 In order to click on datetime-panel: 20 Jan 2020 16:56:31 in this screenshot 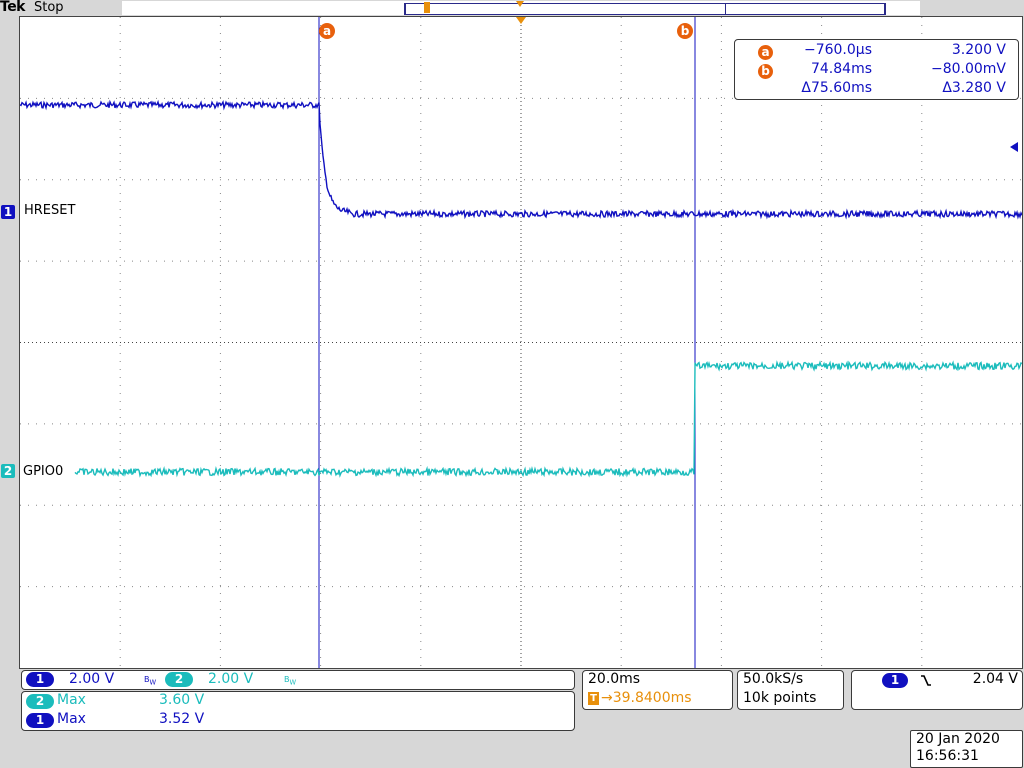, I will do `click(966, 749)`.